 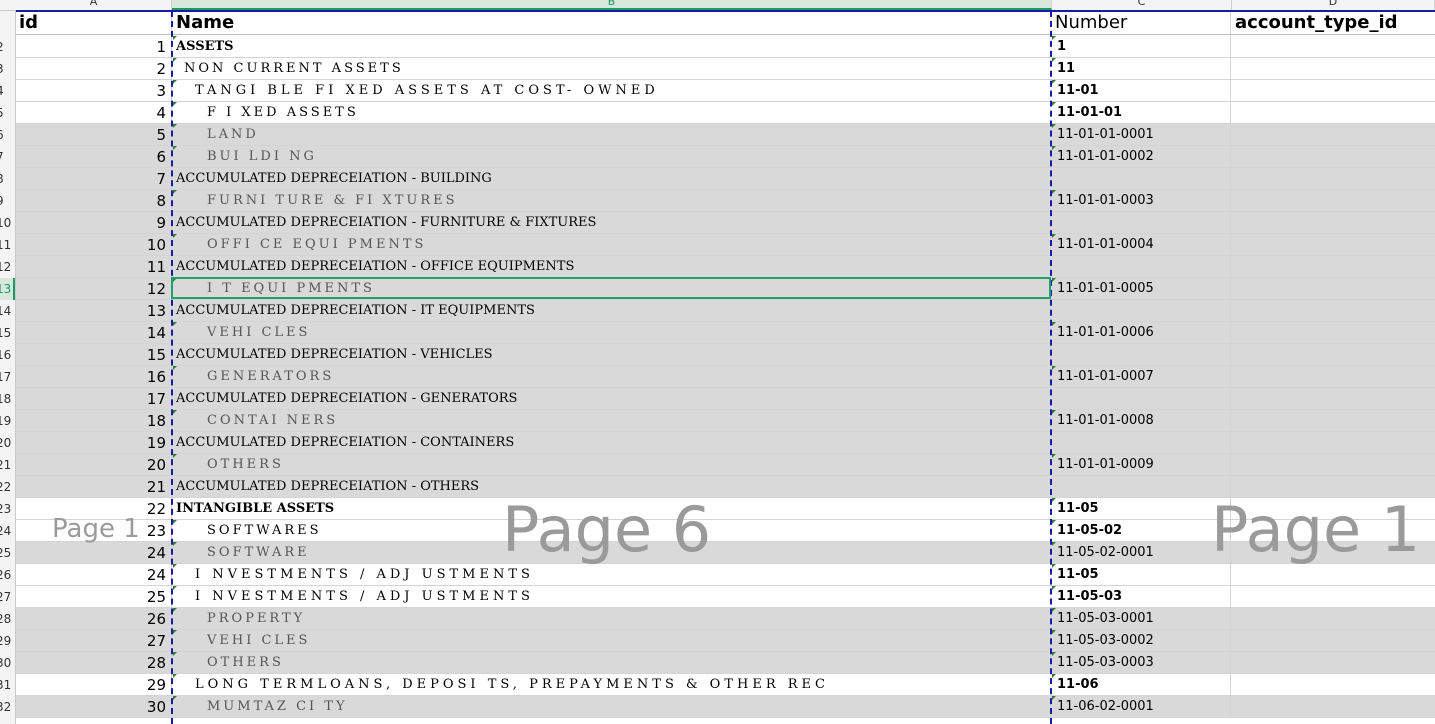 I want to click on column-header-d: D, so click(x=1333, y=5).